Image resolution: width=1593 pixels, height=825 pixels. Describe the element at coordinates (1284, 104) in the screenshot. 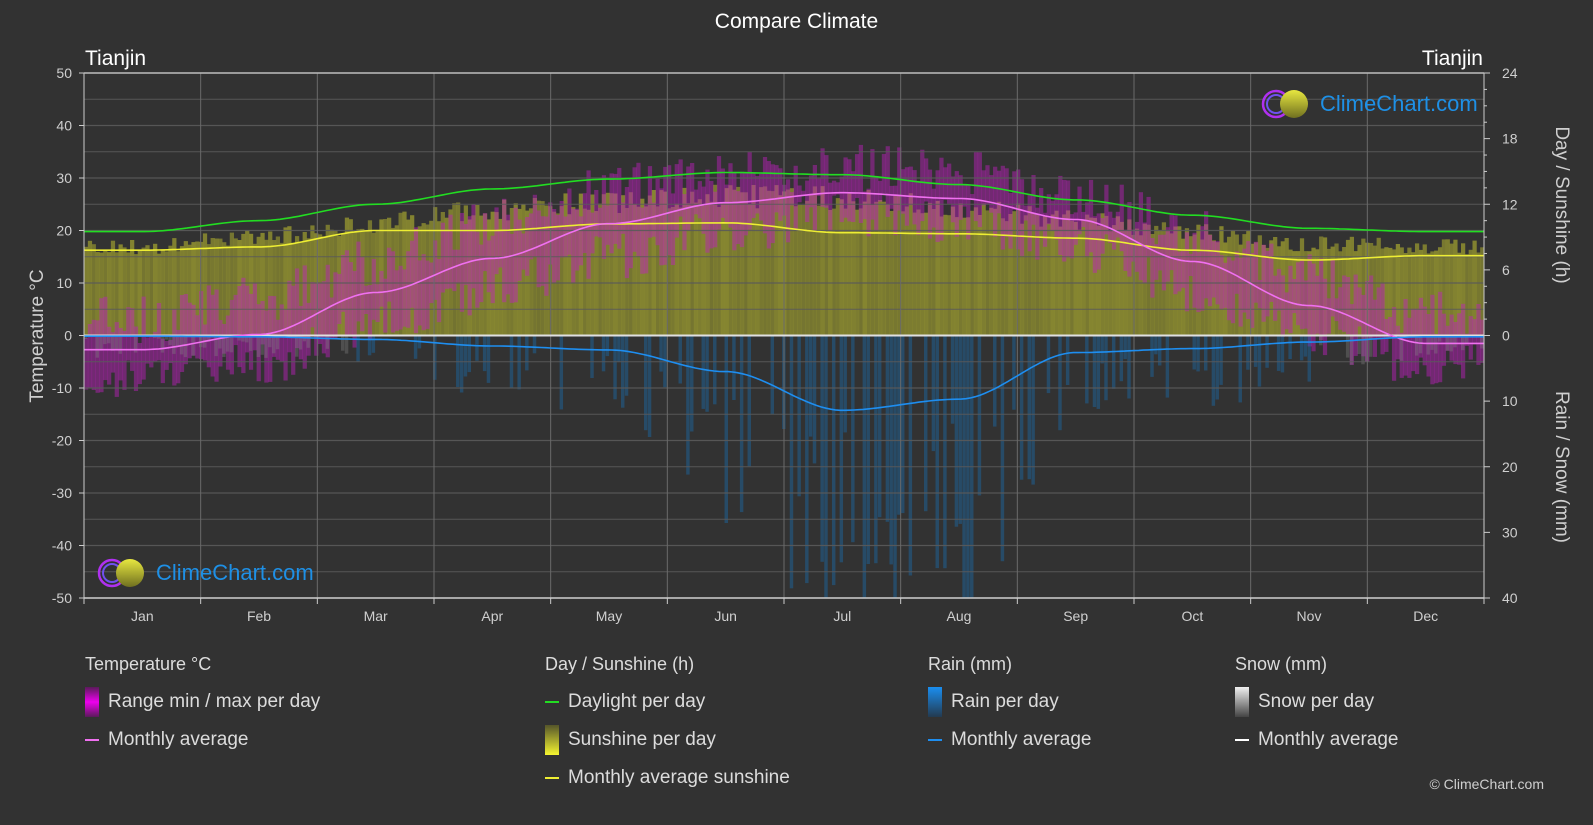

I see `climechart-logo-icon` at that location.